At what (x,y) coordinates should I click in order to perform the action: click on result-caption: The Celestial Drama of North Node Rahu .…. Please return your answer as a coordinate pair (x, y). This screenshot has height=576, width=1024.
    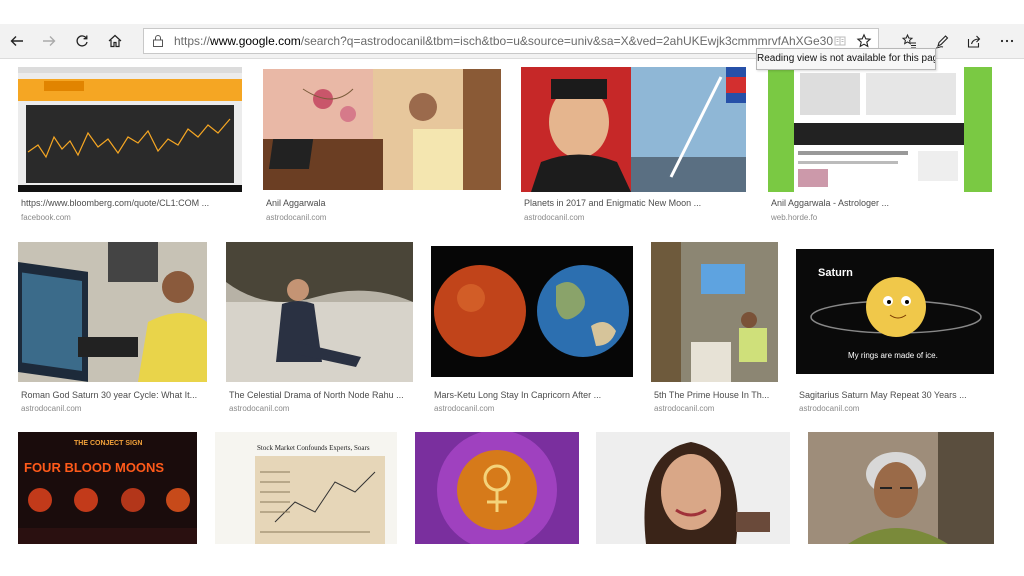
    Looking at the image, I should click on (320, 395).